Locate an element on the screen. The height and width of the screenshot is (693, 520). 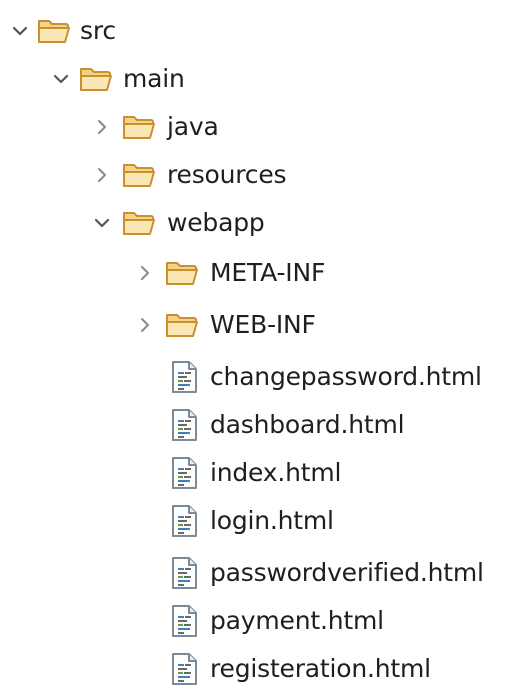
tree-item-main: main is located at coordinates (260, 79).